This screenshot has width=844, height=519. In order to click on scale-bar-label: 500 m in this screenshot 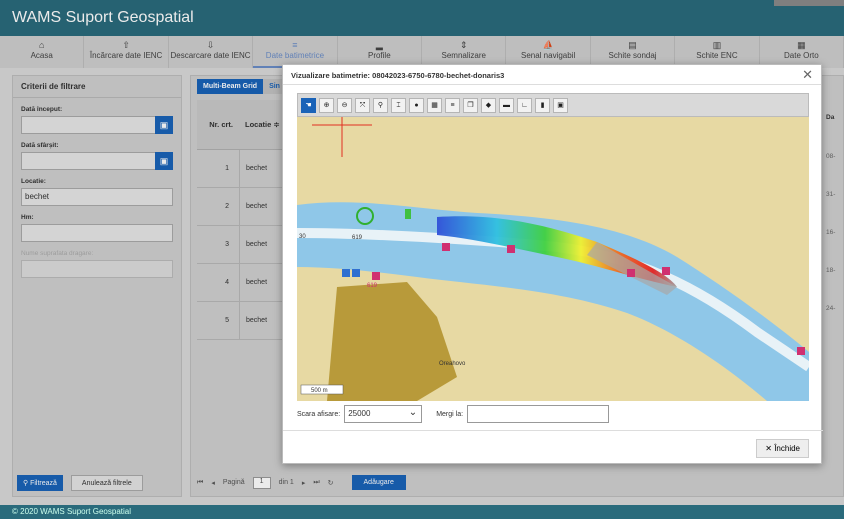, I will do `click(319, 391)`.